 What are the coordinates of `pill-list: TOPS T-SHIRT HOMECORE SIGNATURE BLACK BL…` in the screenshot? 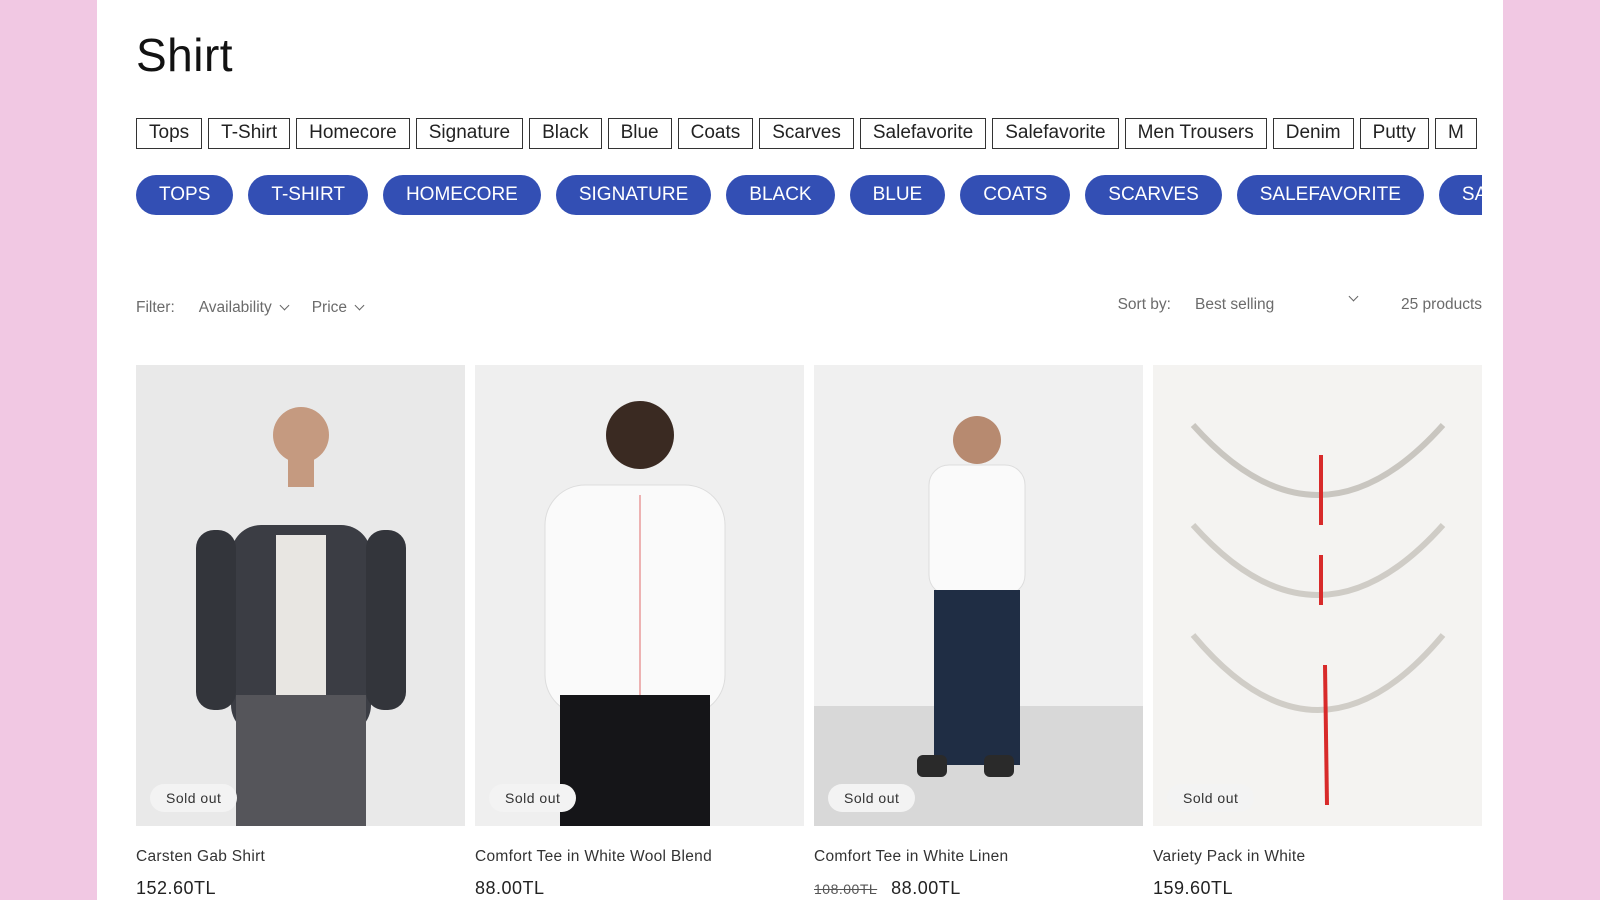 It's located at (809, 195).